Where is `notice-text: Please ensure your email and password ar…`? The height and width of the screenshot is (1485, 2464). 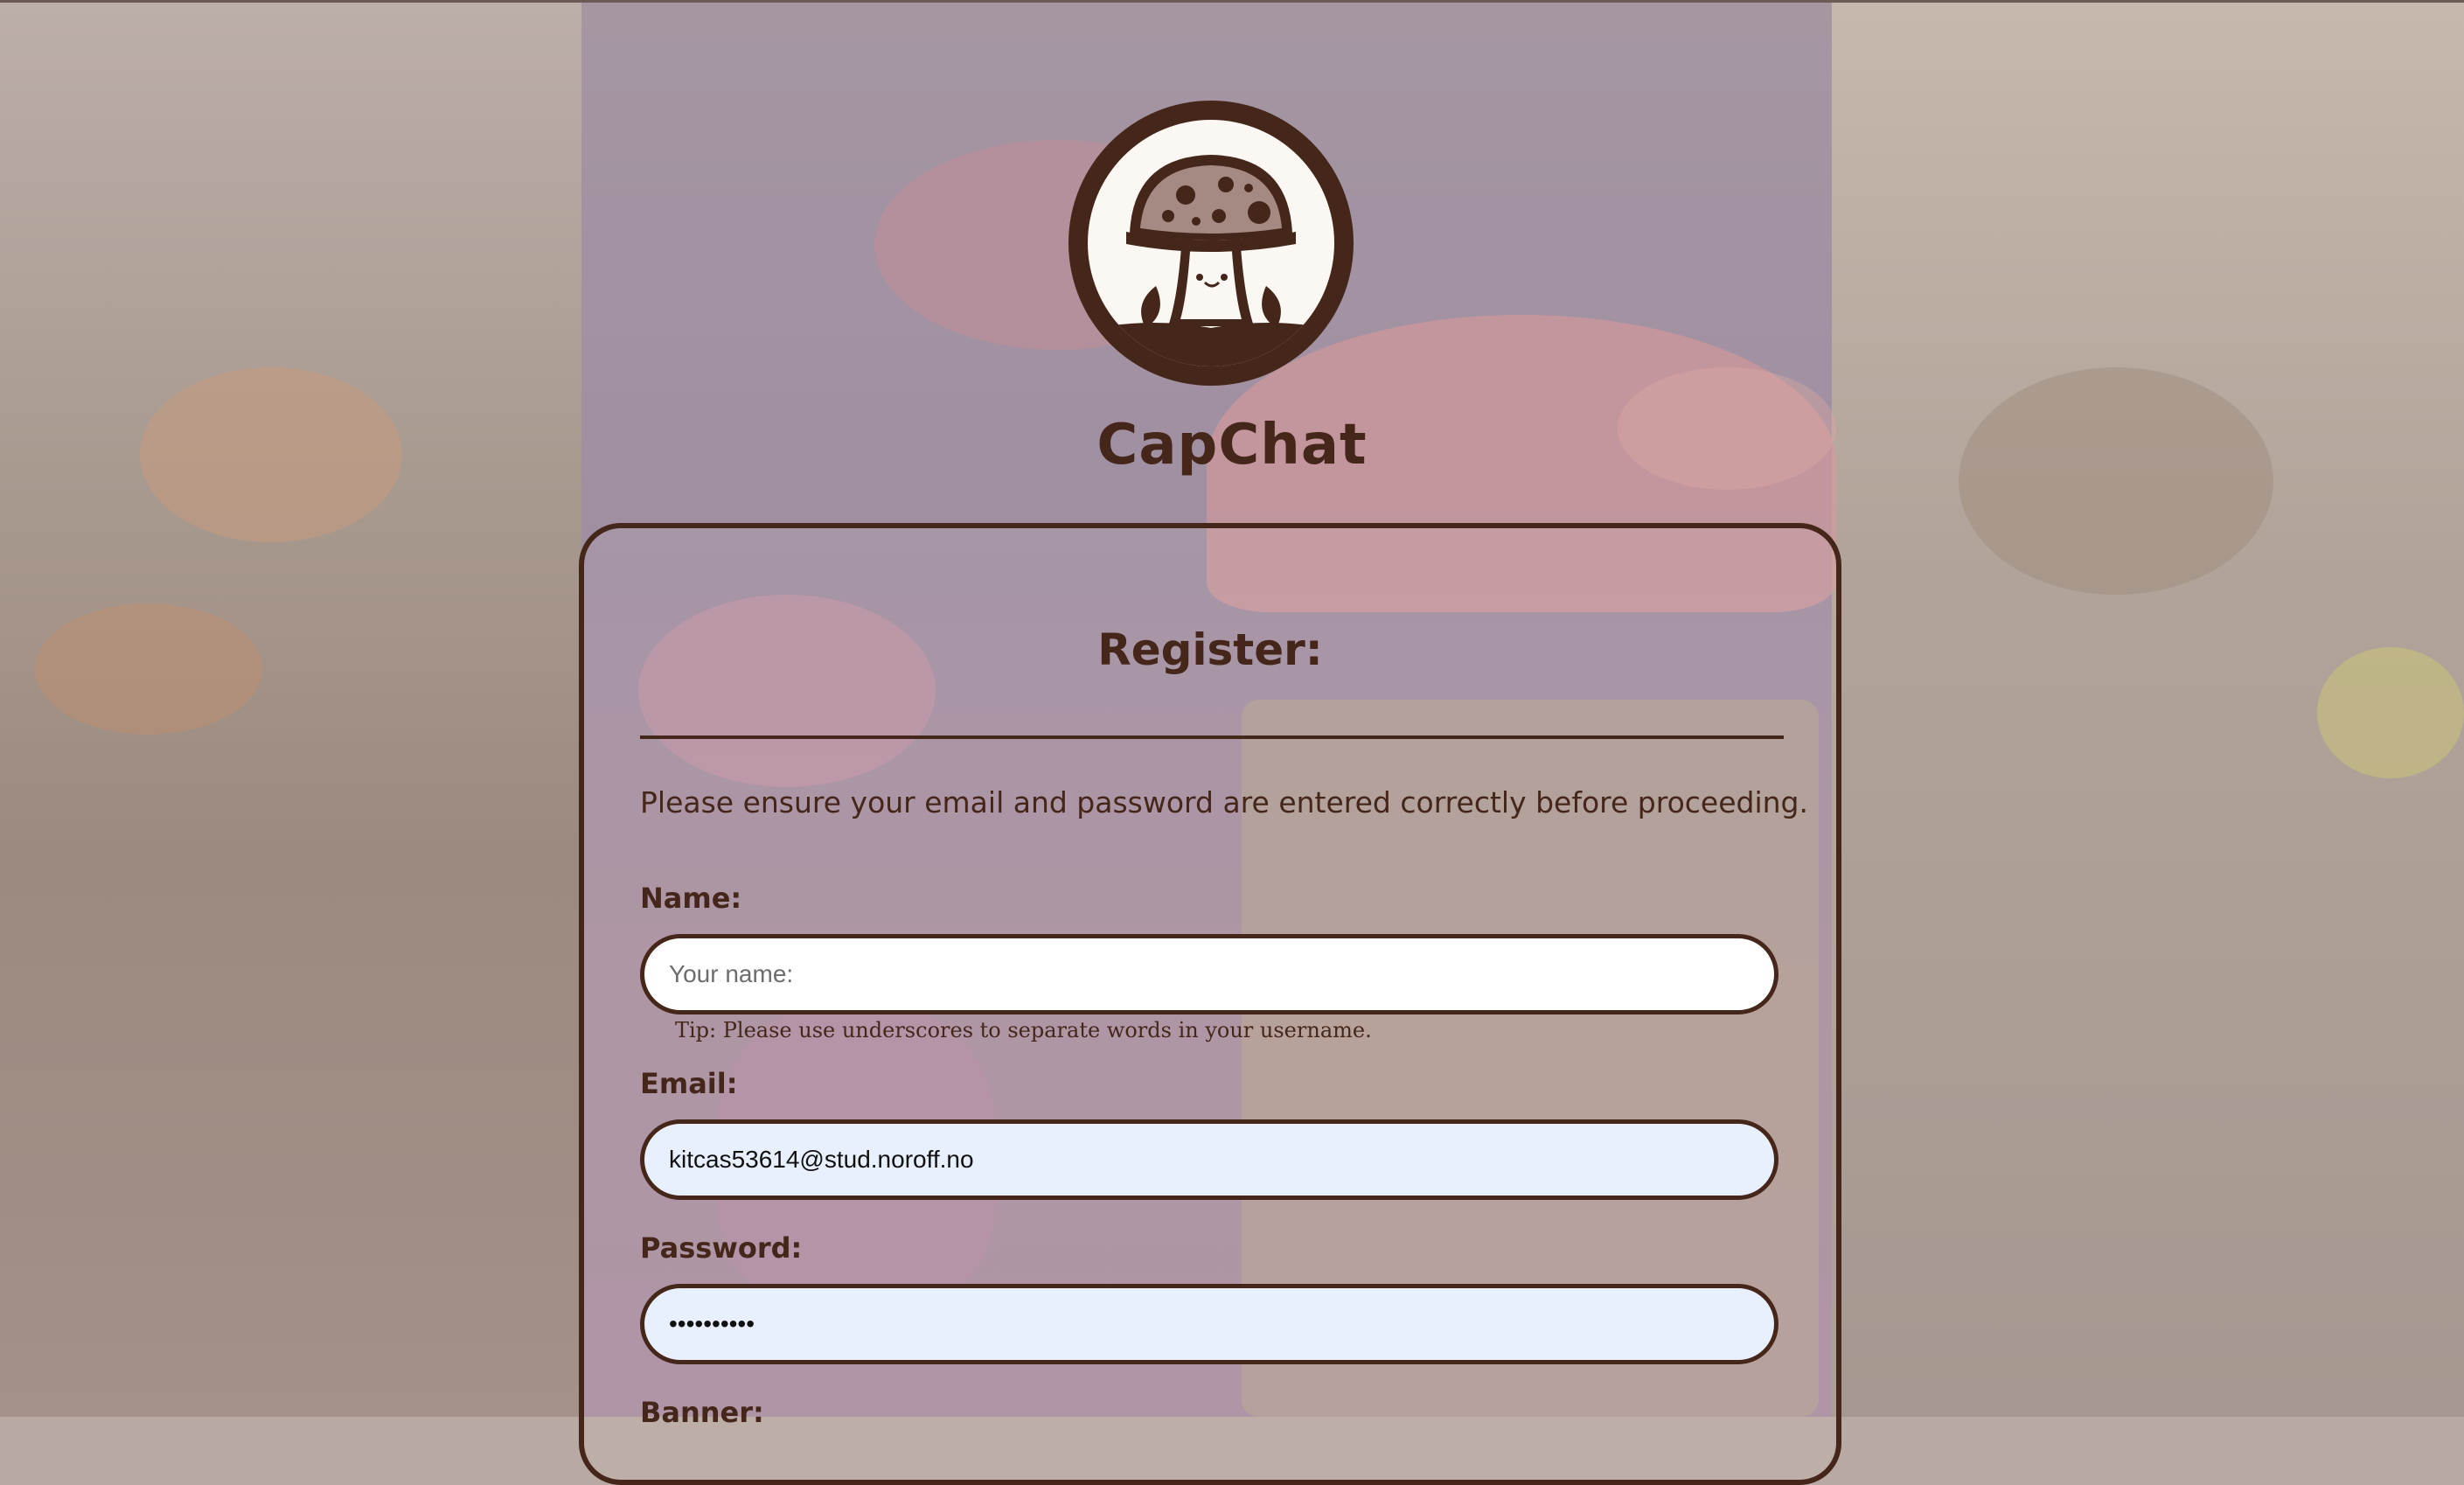
notice-text: Please ensure your email and password ar… is located at coordinates (1224, 802).